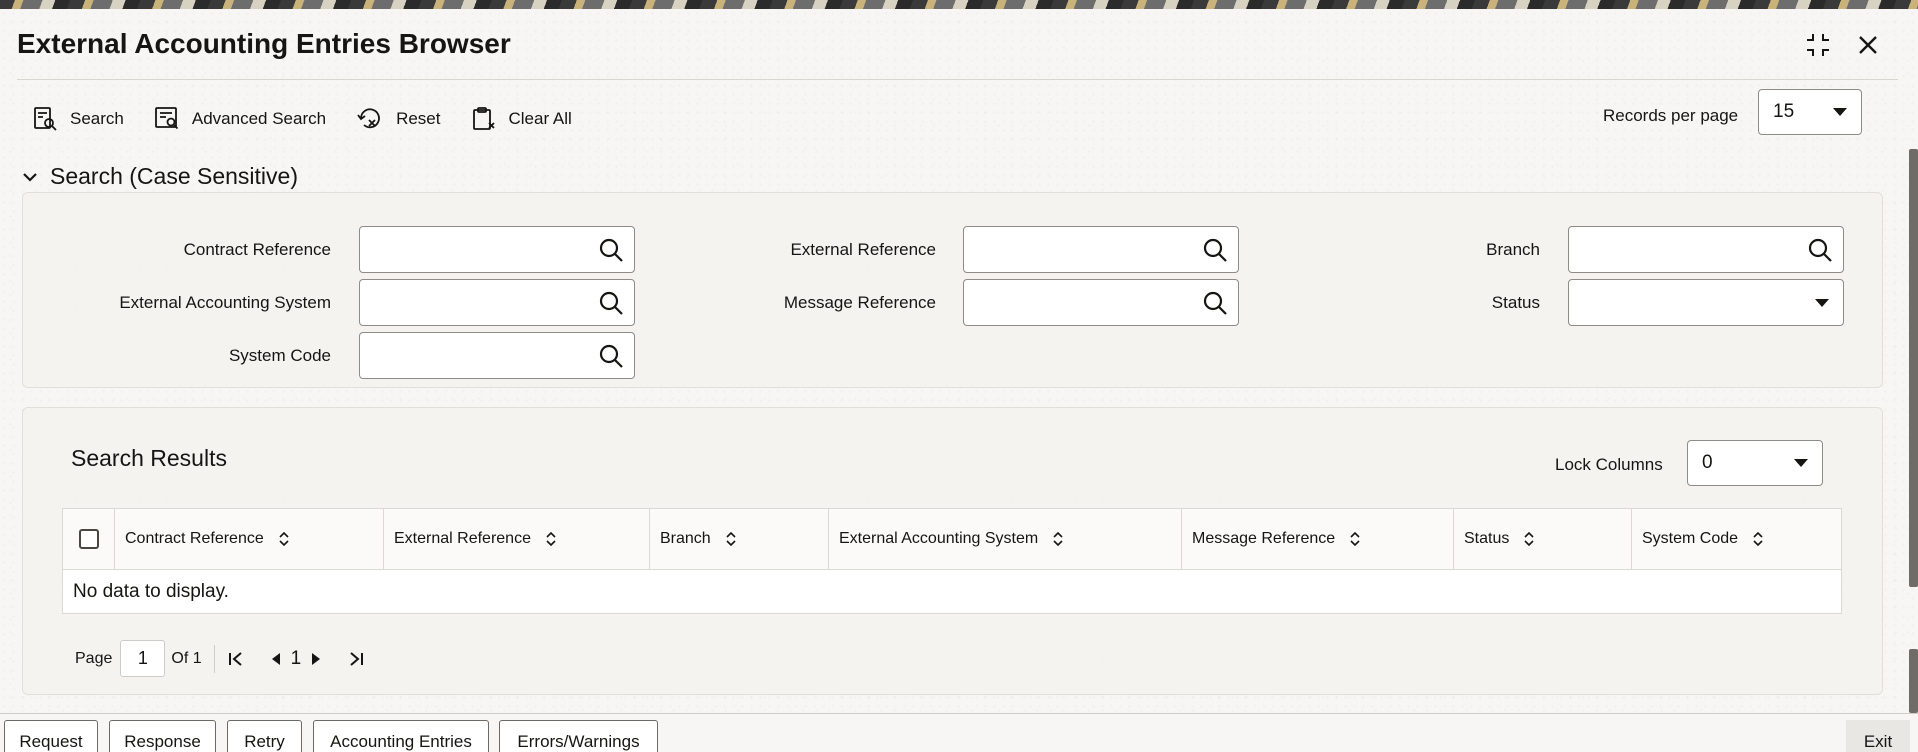 This screenshot has width=1918, height=752. I want to click on system-code-input, so click(480, 355).